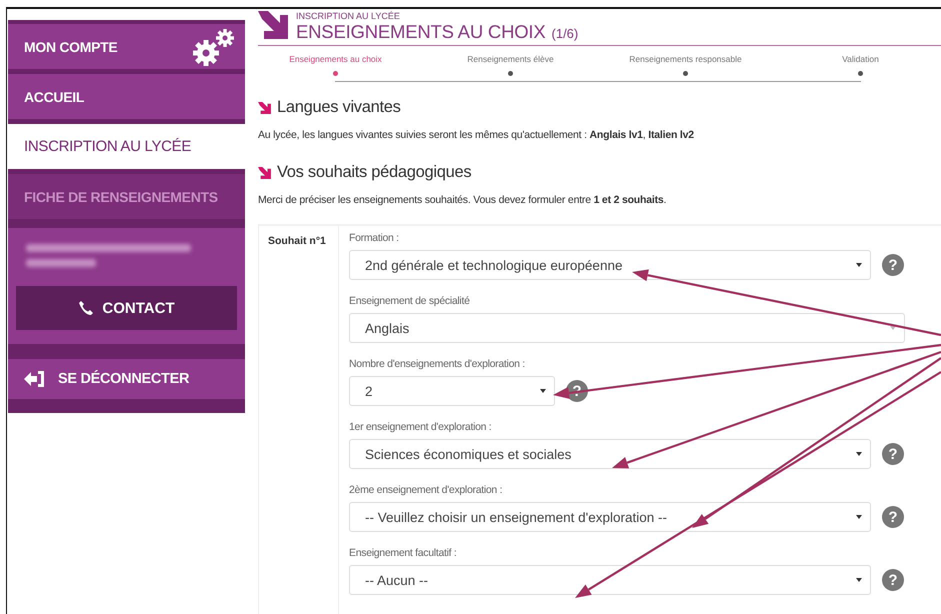 This screenshot has height=614, width=941. I want to click on field-label: 2ème enseignement d'exploration :, so click(426, 490).